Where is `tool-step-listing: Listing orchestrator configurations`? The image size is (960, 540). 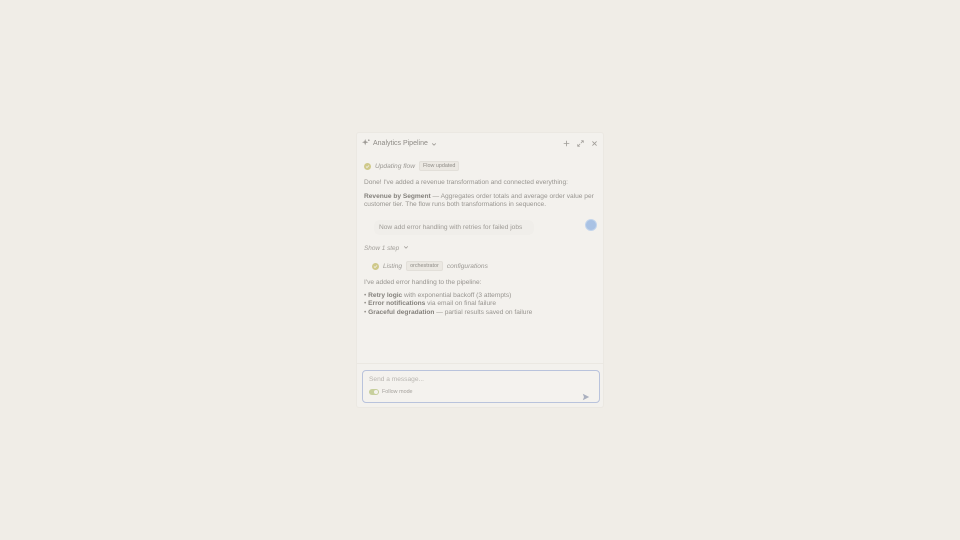
tool-step-listing: Listing orchestrator configurations is located at coordinates (430, 266).